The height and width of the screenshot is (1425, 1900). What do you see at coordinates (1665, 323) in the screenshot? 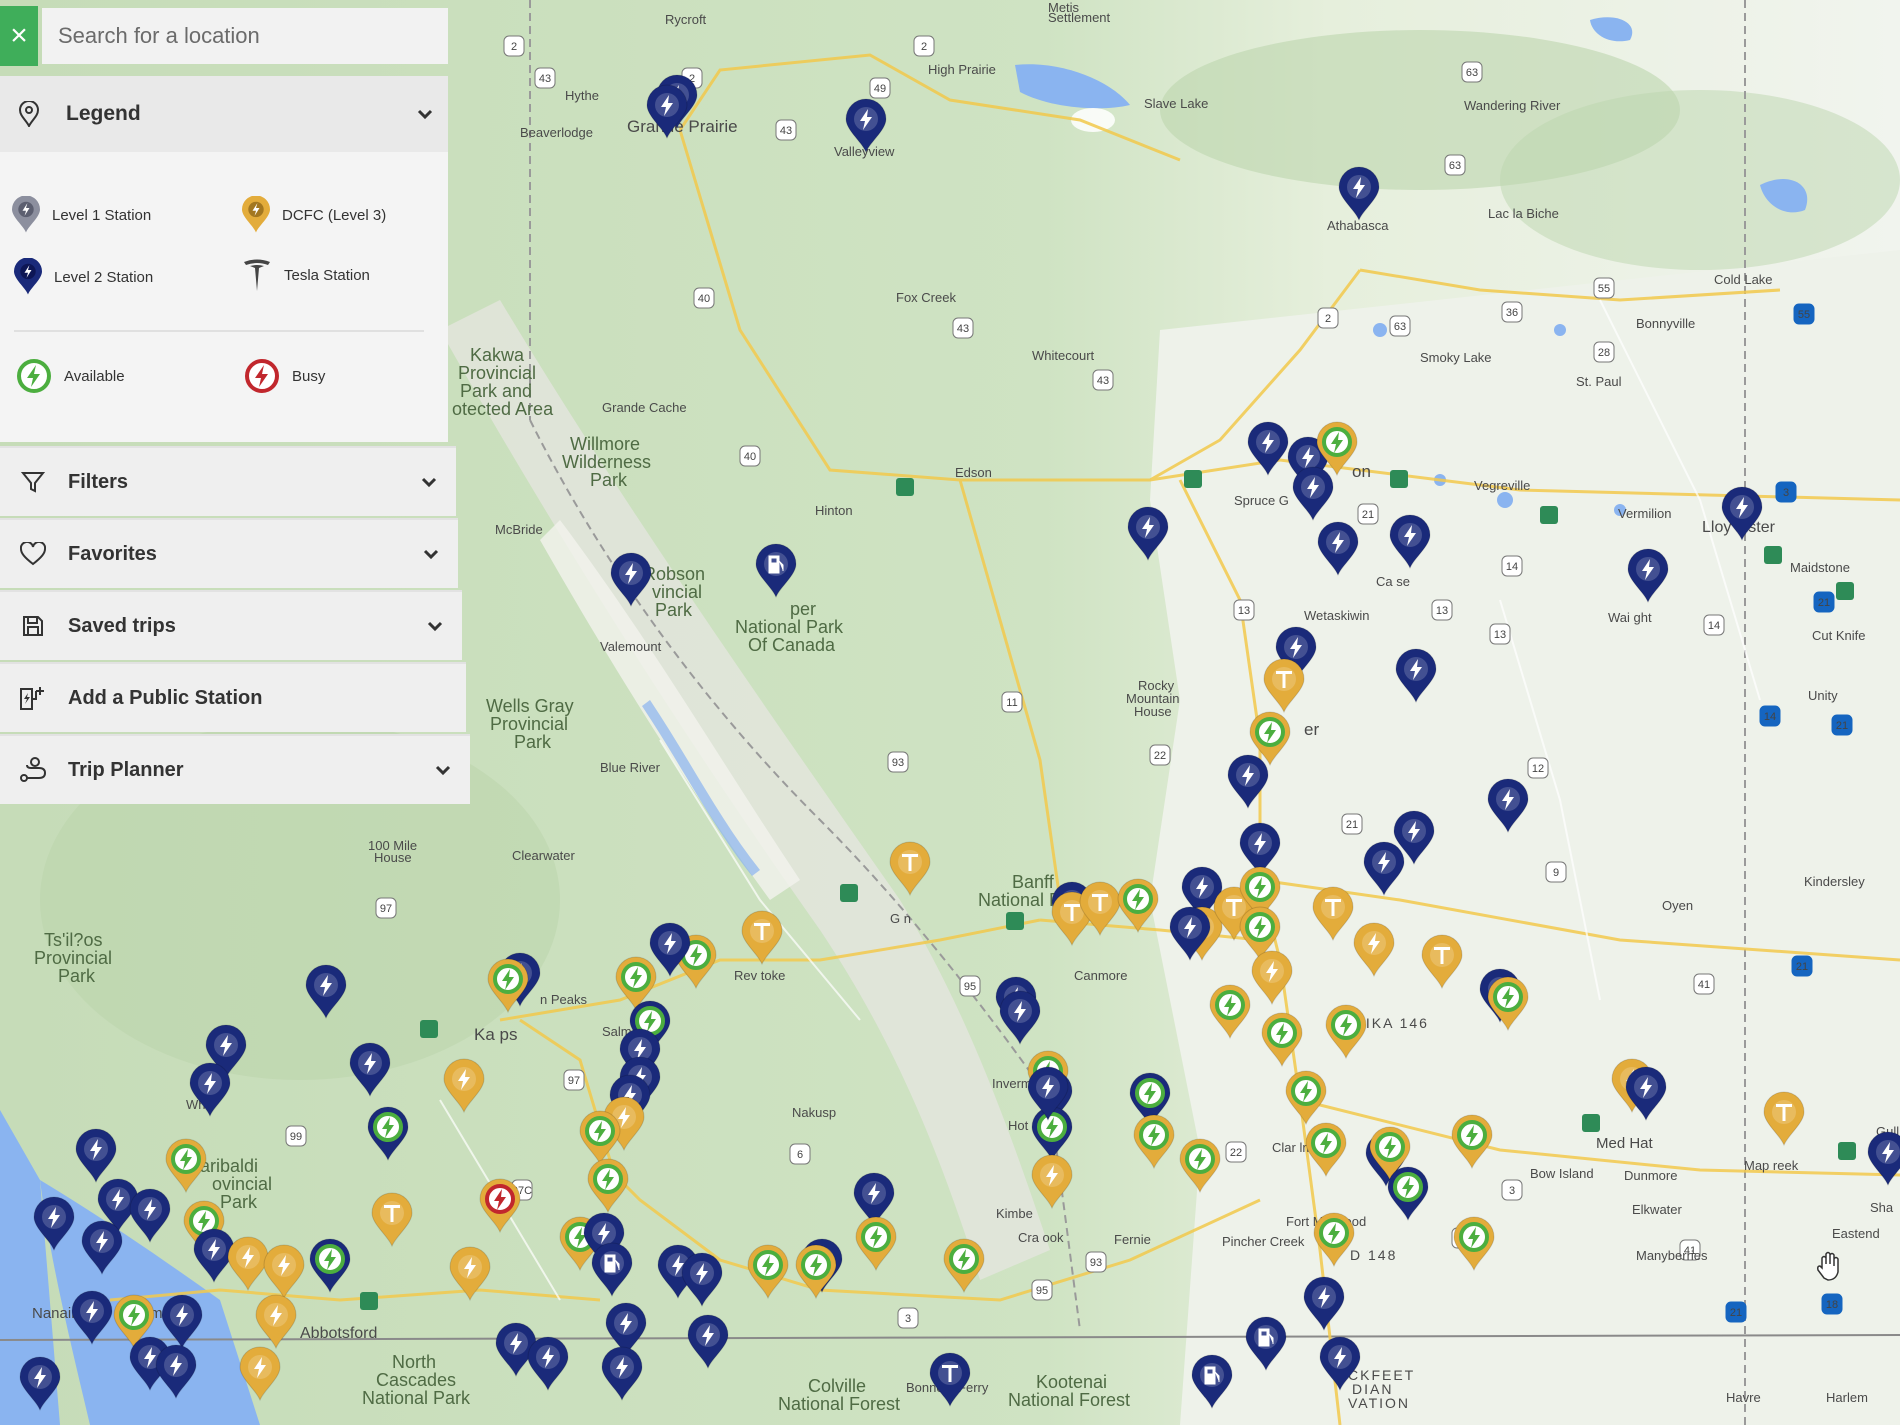
I see `svg-text: Bonnyville` at bounding box center [1665, 323].